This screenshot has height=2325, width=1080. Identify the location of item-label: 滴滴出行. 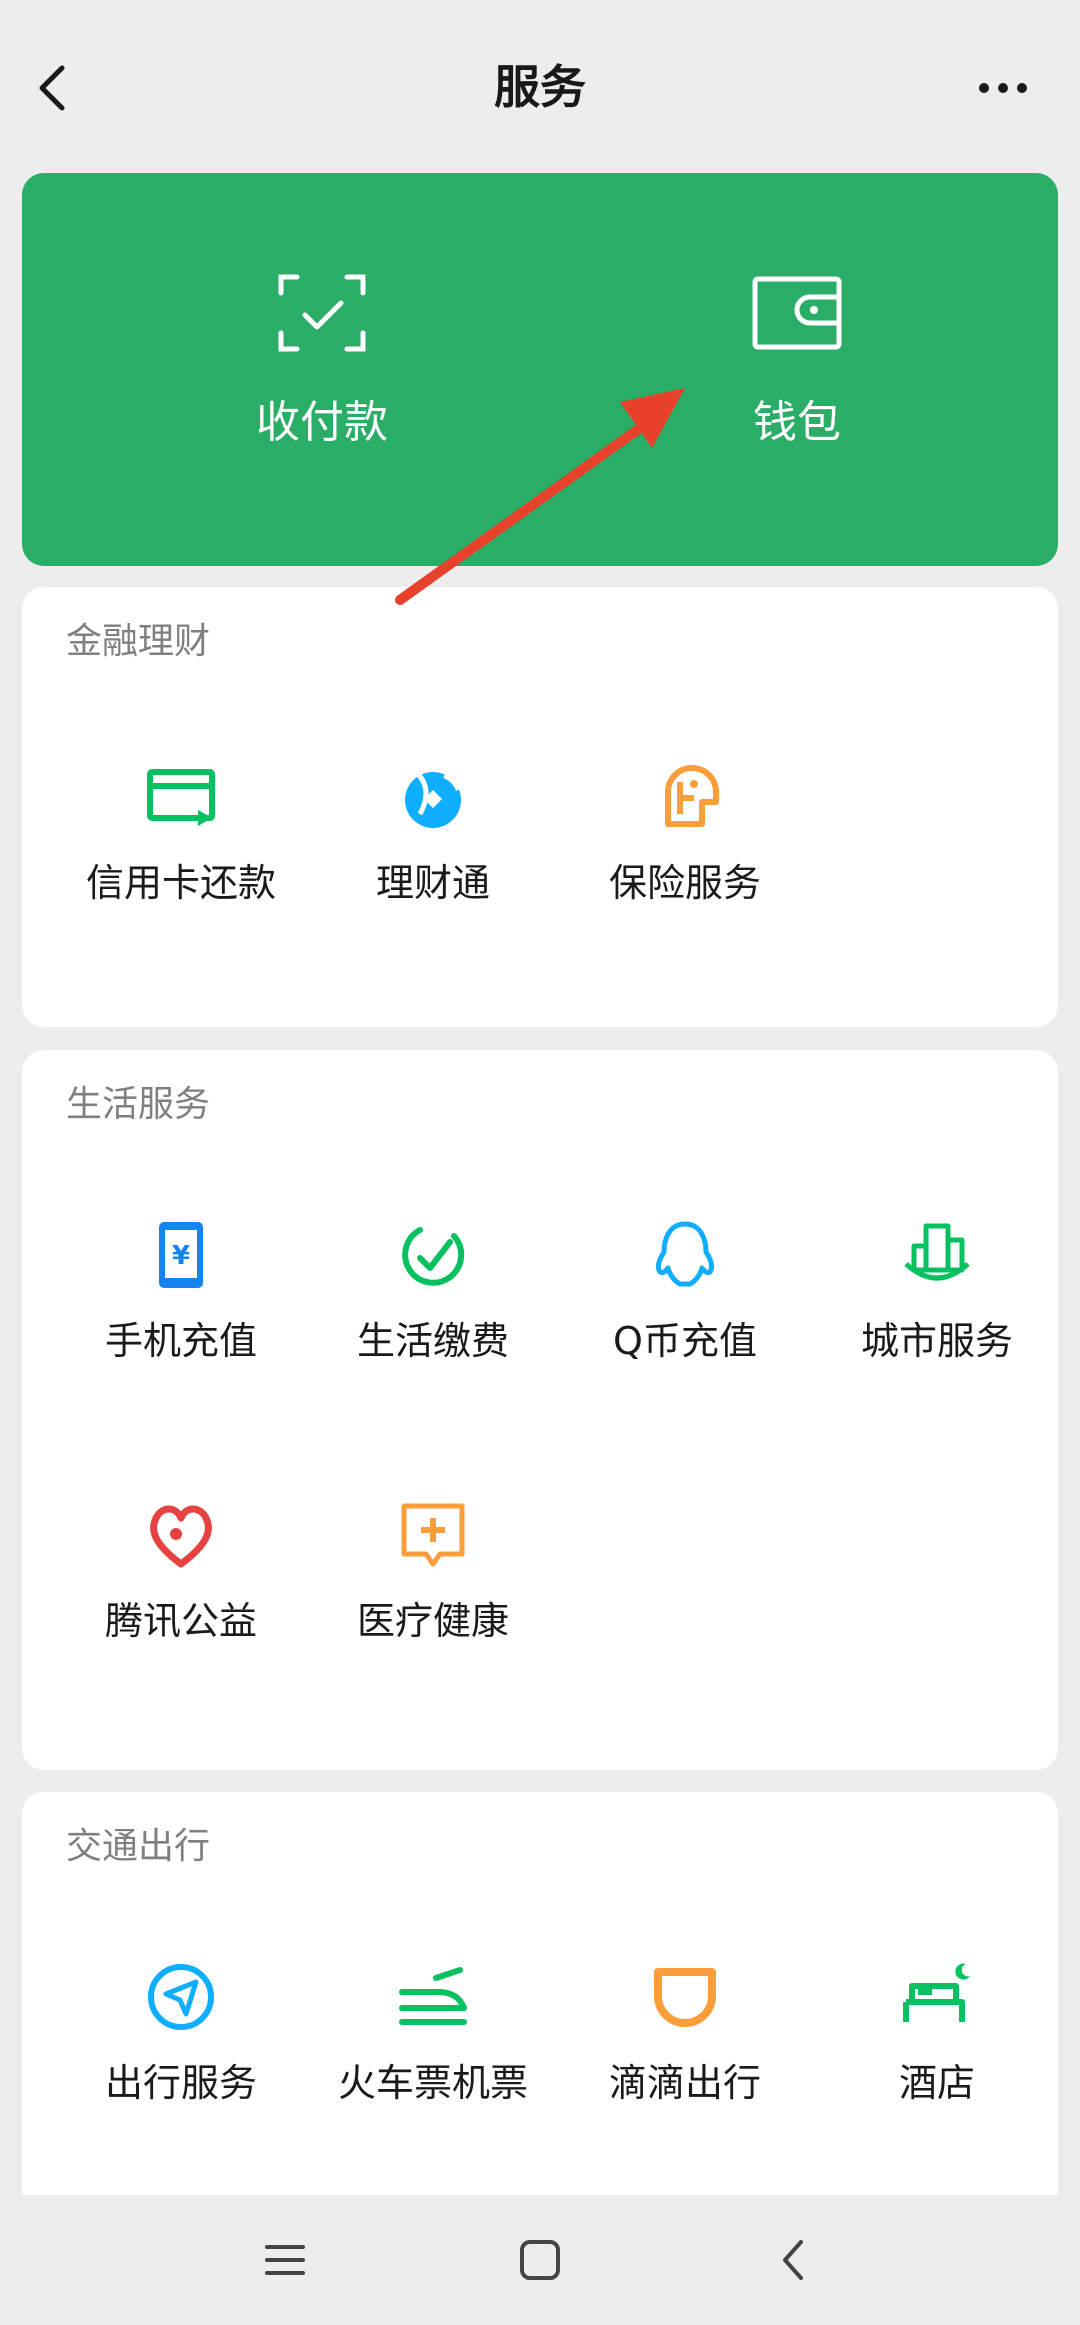
(684, 2083).